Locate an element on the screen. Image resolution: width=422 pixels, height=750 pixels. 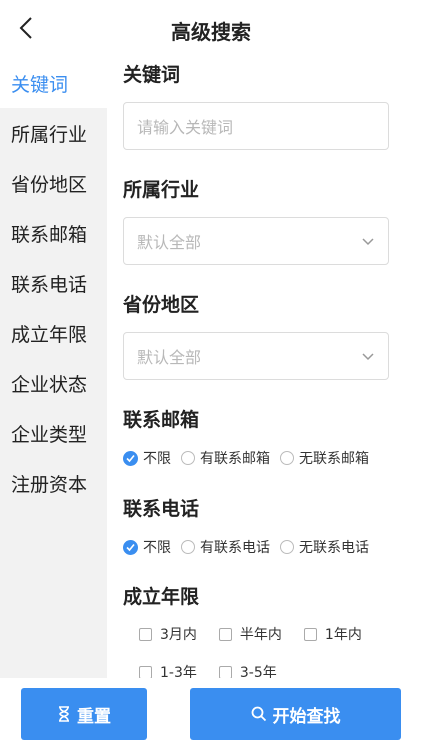
phone-option-any-label: 不限 is located at coordinates (157, 548).